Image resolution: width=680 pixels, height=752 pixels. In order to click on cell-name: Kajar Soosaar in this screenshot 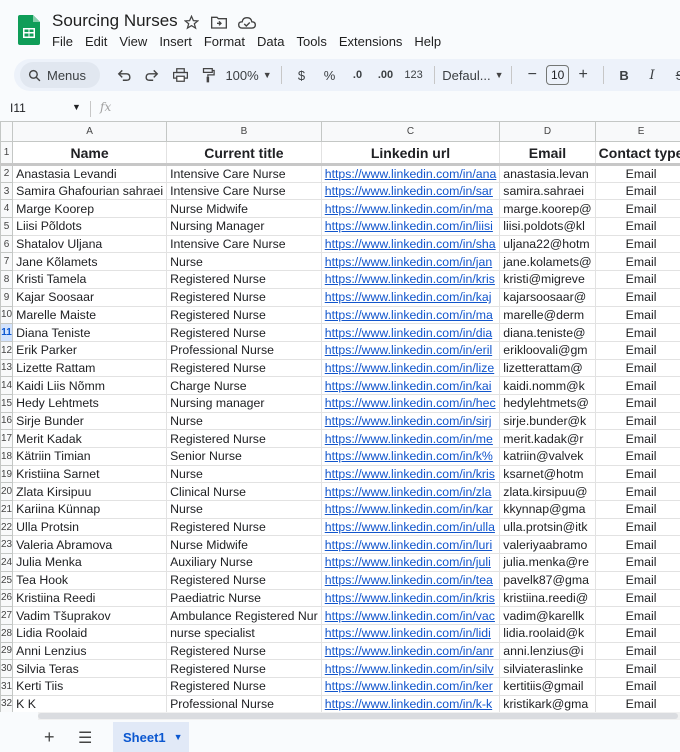, I will do `click(90, 297)`.